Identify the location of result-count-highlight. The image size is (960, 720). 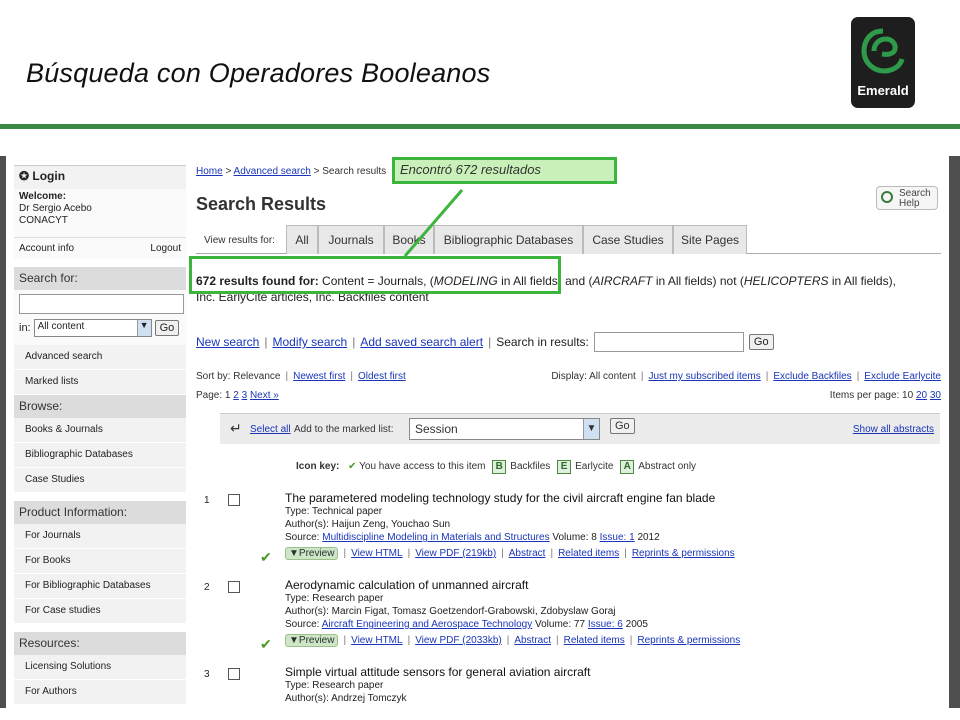
(375, 275).